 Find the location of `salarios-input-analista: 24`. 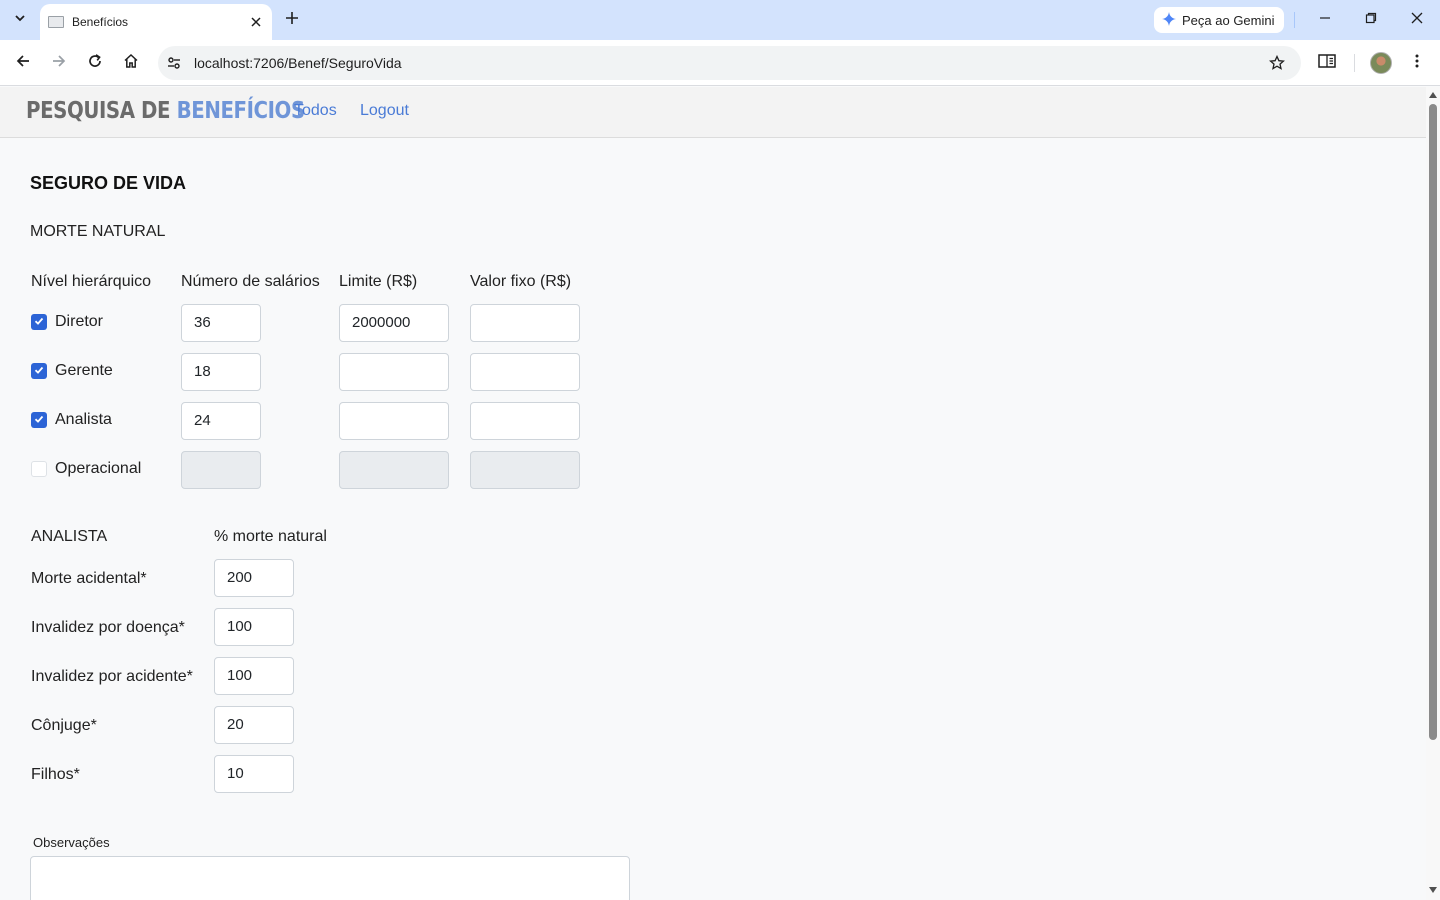

salarios-input-analista: 24 is located at coordinates (221, 421).